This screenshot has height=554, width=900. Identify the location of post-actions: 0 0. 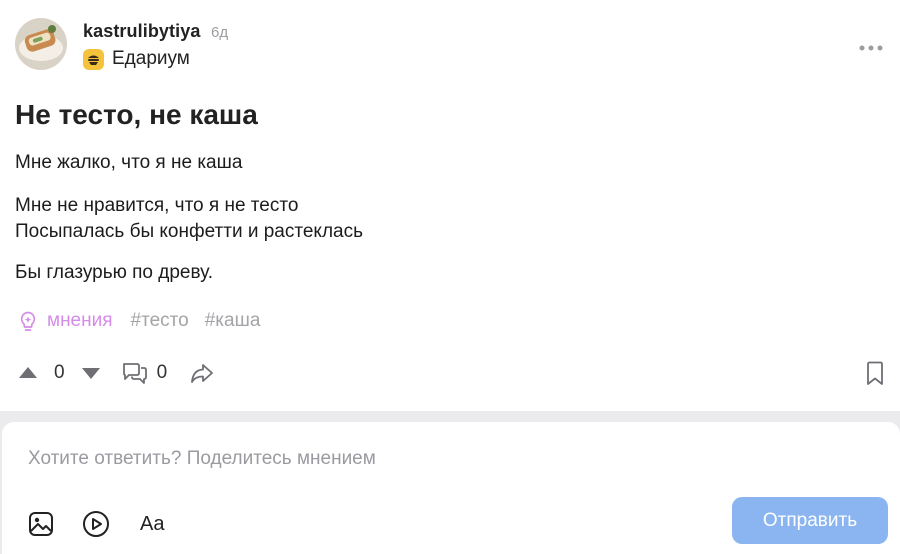
(116, 373).